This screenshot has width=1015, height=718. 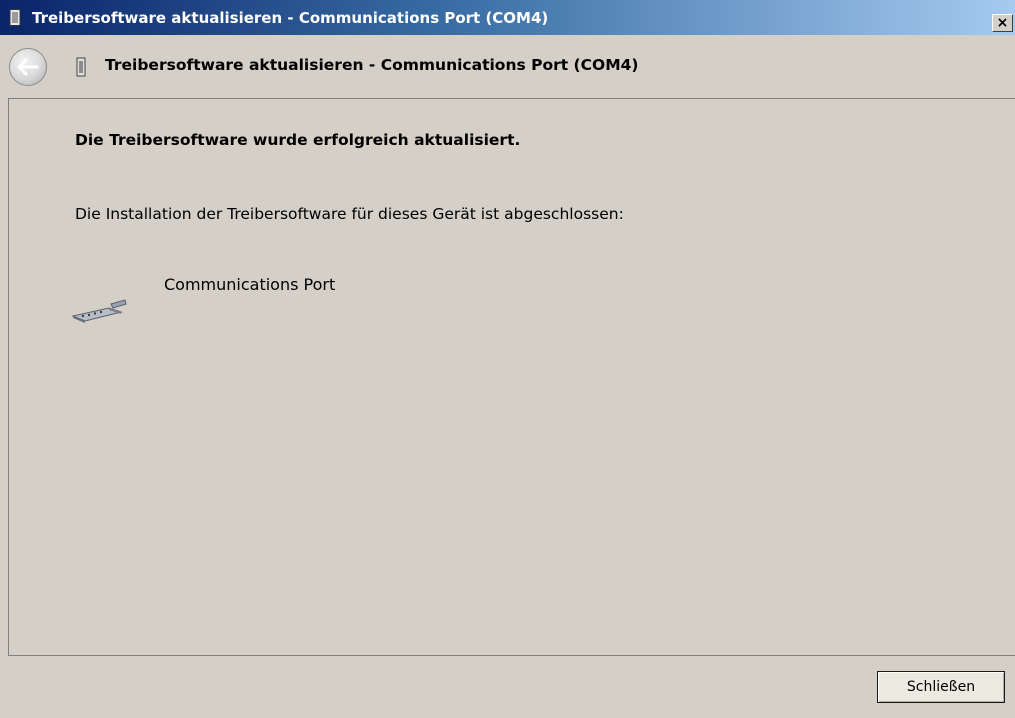 I want to click on back-arrow-icon, so click(x=28, y=67).